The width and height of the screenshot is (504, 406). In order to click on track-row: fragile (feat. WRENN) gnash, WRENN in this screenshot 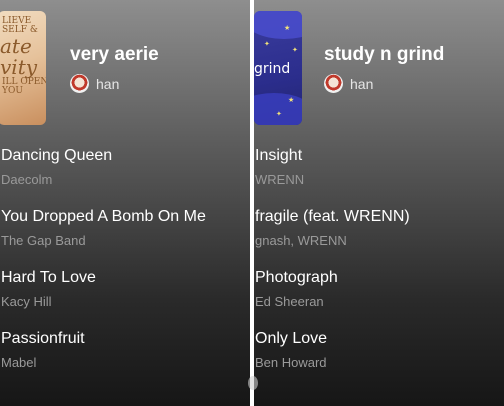, I will do `click(379, 234)`.